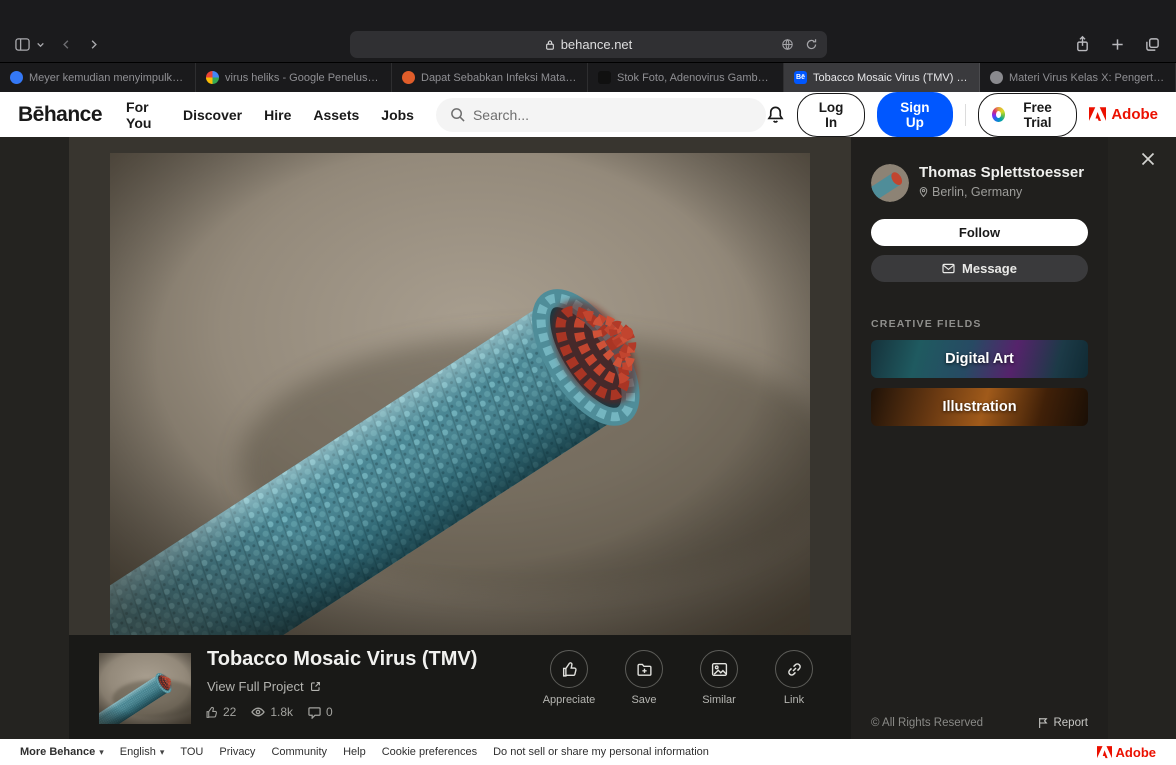  What do you see at coordinates (397, 115) in the screenshot?
I see `nav-item-jobs: Jobs` at bounding box center [397, 115].